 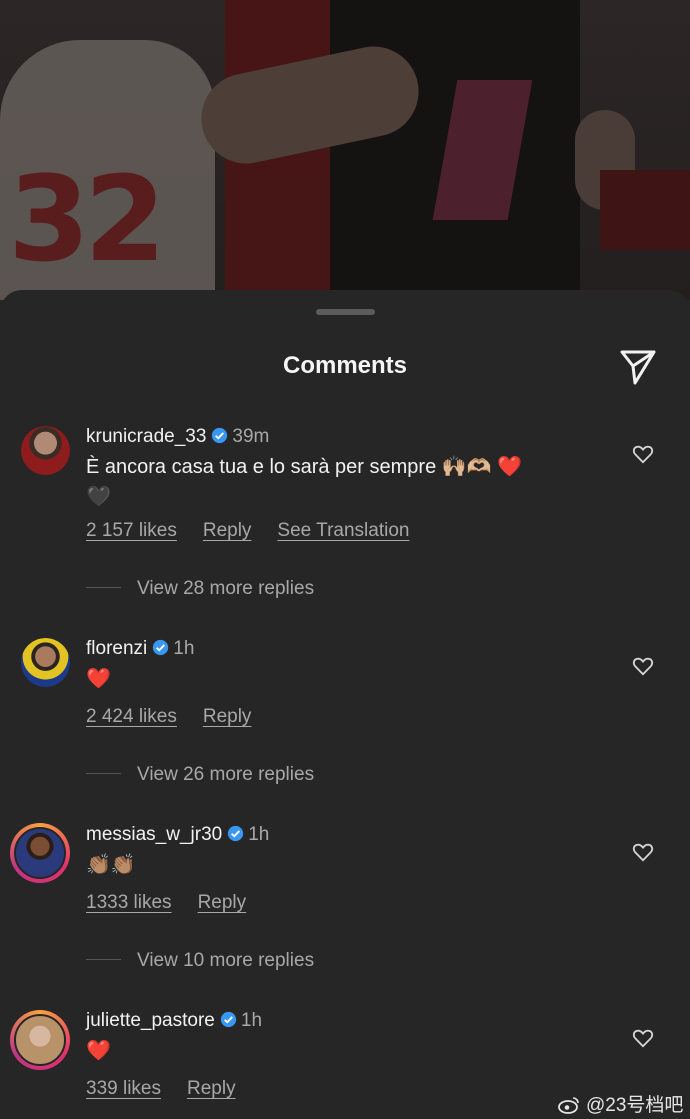 I want to click on watermark: @23号档吧, so click(x=620, y=1103).